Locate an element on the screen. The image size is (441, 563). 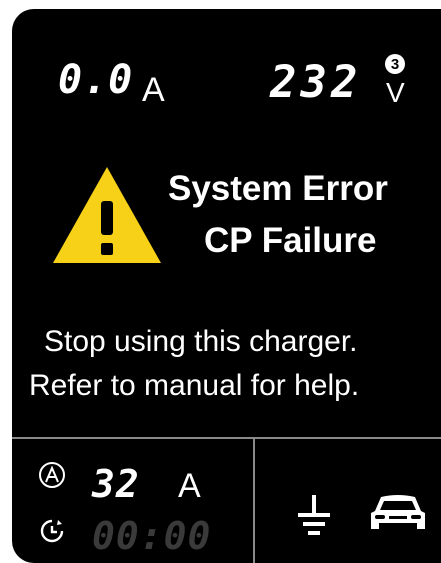
warning-triangle-icon is located at coordinates (107, 215).